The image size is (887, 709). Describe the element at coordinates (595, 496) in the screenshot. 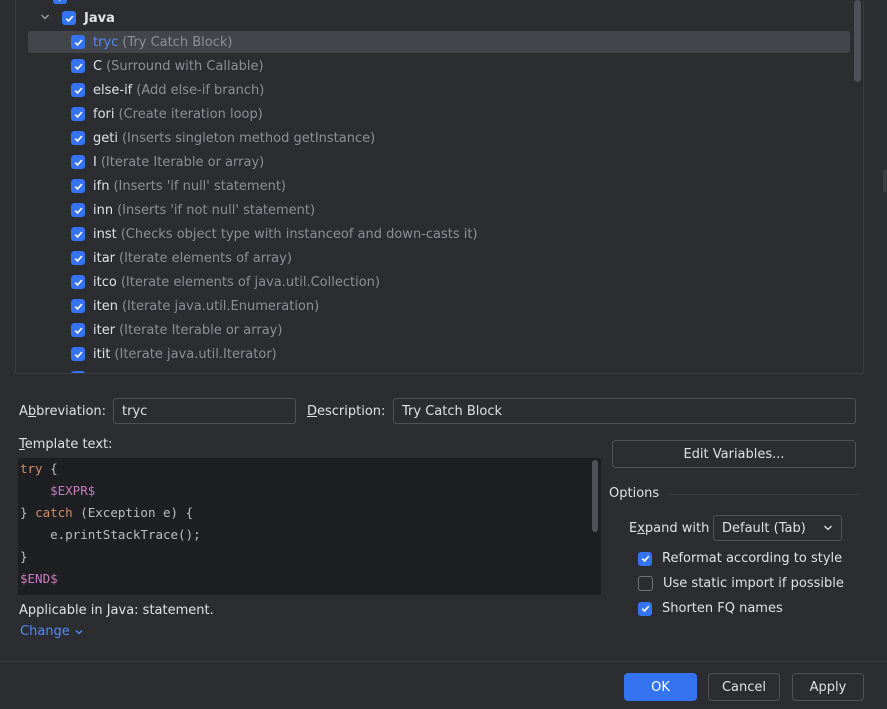

I see `editor-scrollbar` at that location.